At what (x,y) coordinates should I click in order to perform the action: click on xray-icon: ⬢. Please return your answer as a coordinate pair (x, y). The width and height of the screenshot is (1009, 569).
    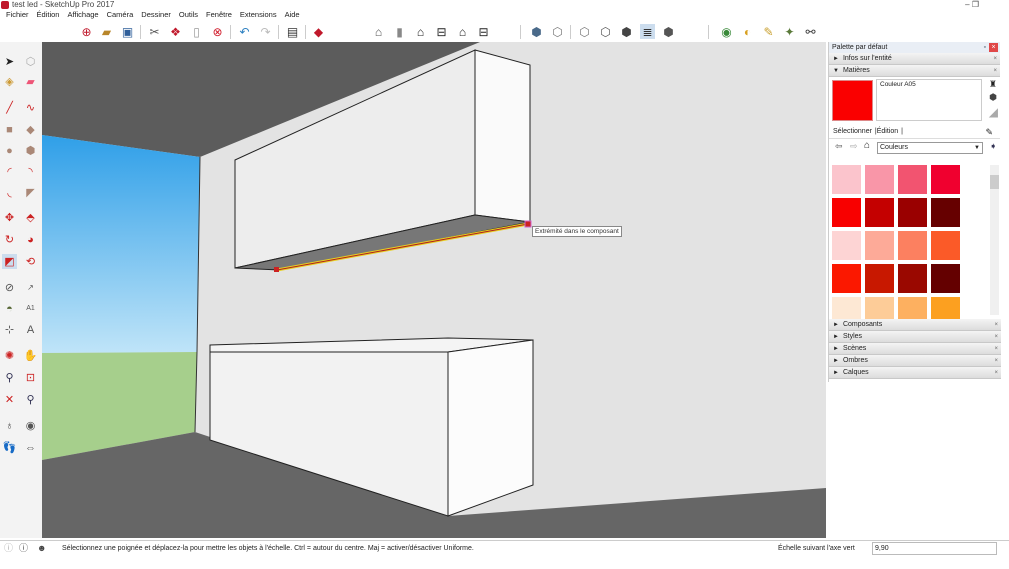
    Looking at the image, I should click on (536, 31).